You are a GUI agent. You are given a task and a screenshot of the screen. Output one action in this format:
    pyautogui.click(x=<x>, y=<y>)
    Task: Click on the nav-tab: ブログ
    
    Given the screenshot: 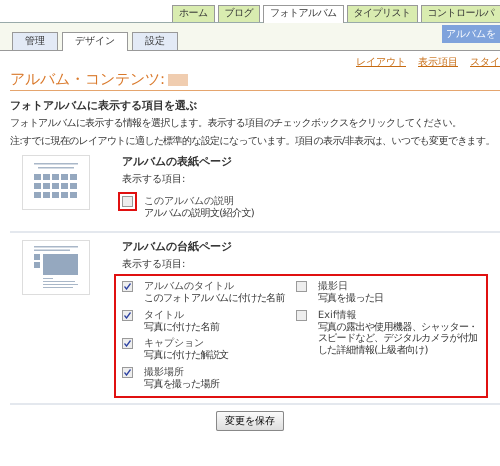 What is the action you would take?
    pyautogui.click(x=239, y=13)
    